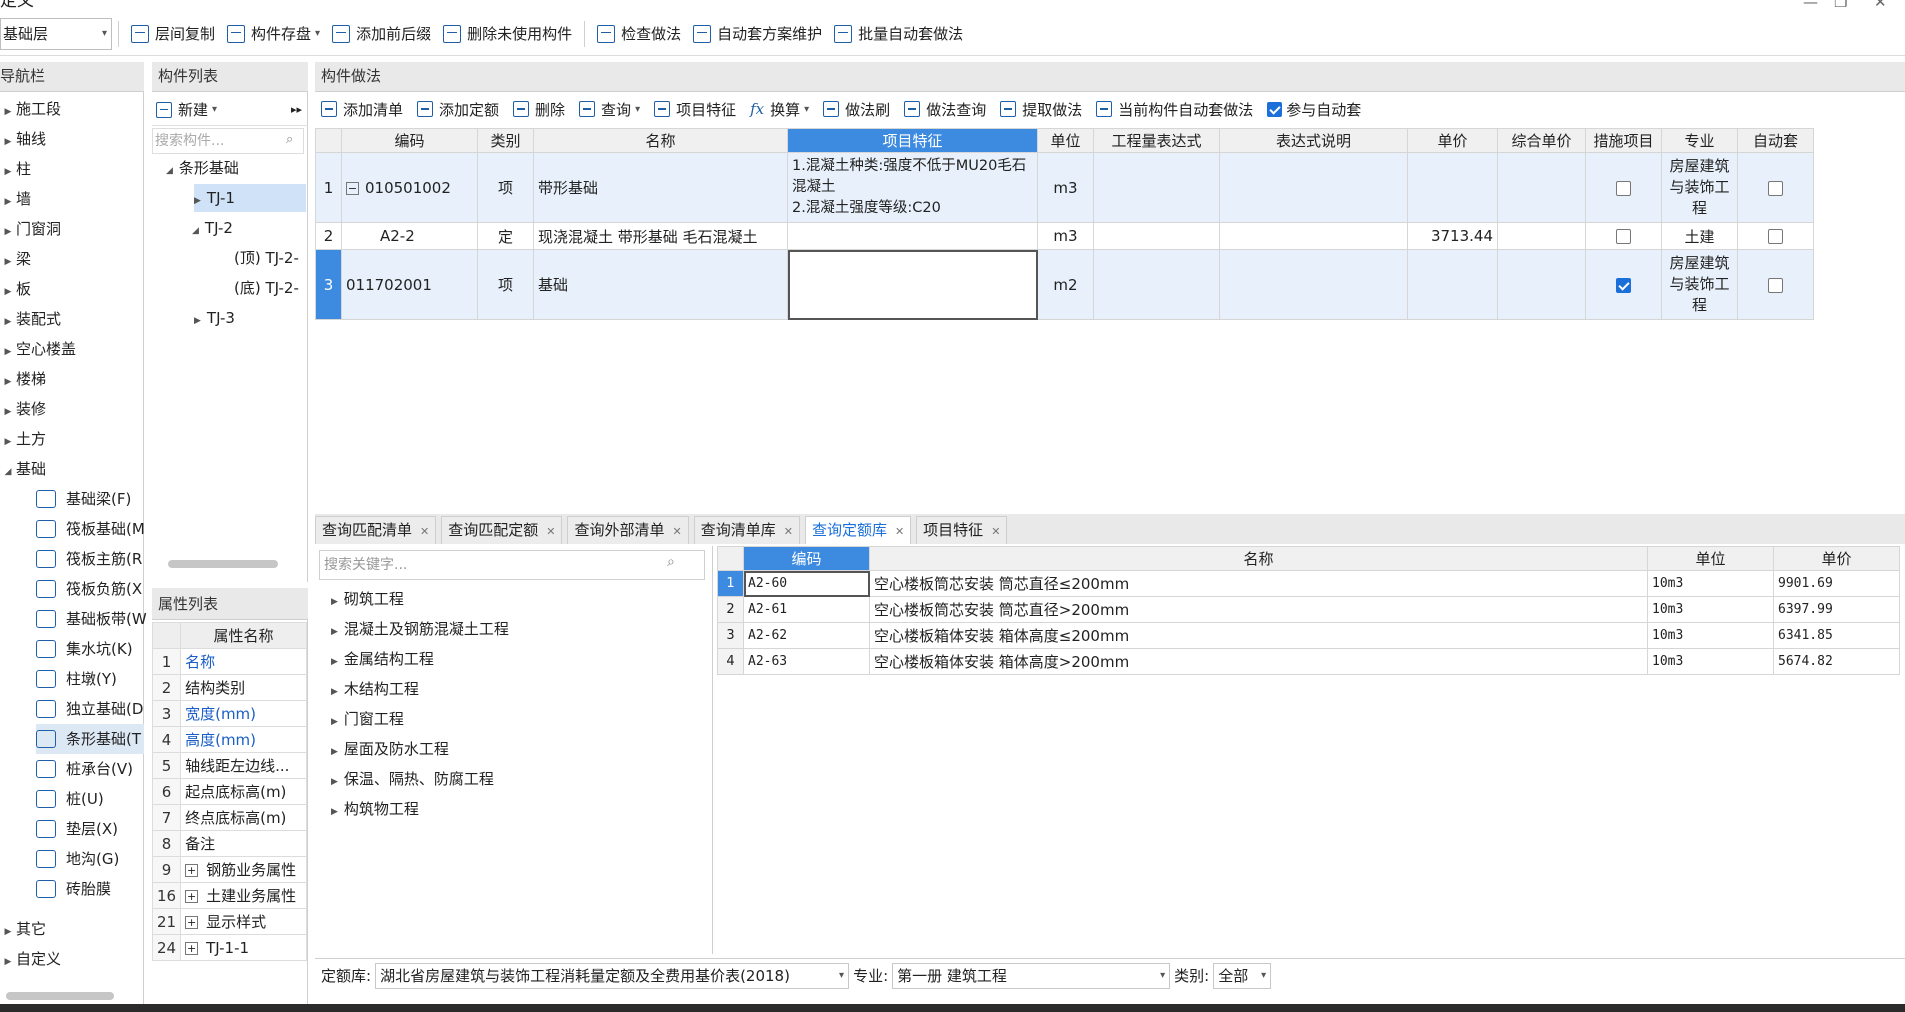 The width and height of the screenshot is (1905, 1012). What do you see at coordinates (806, 609) in the screenshot?
I see `code-cell: A2-61` at bounding box center [806, 609].